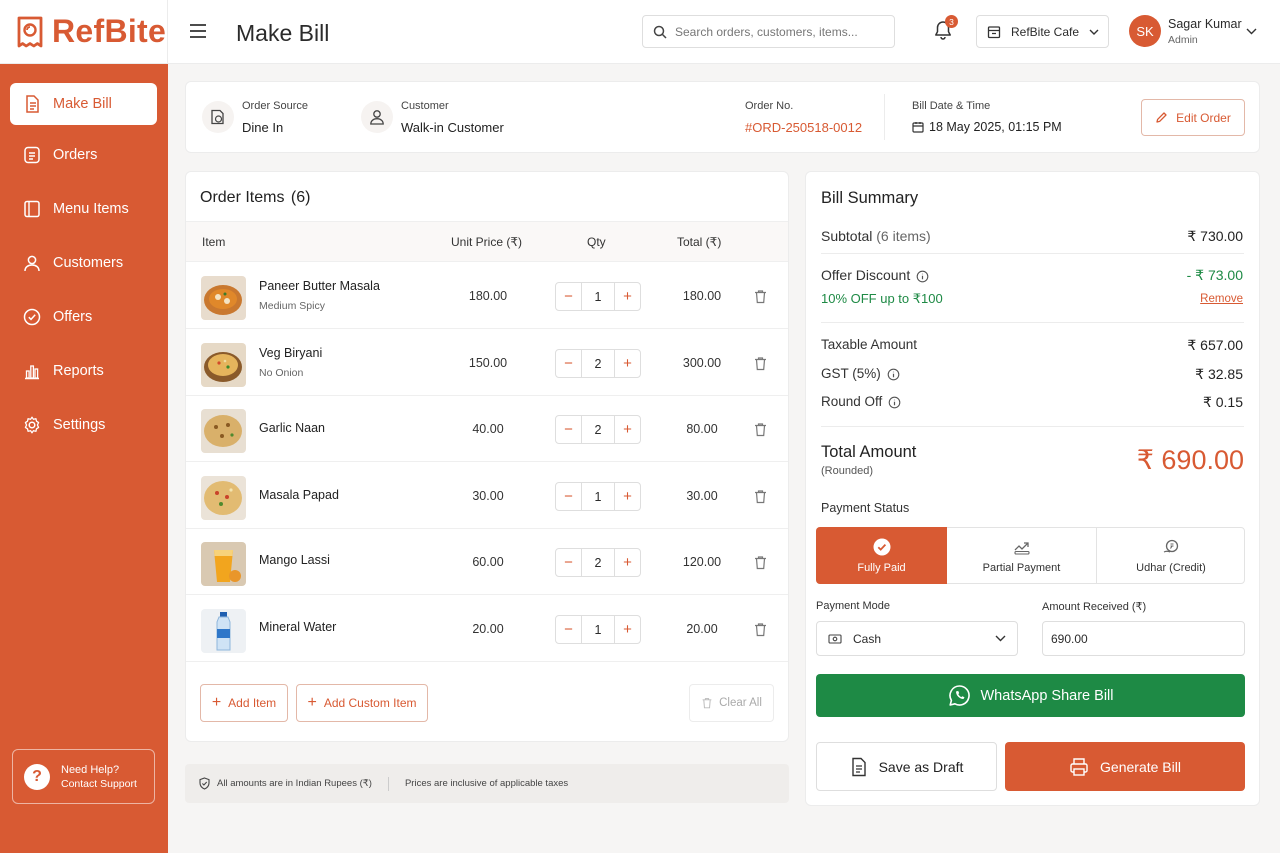 The width and height of the screenshot is (1280, 853). I want to click on generate-bill-button: Generate Bill, so click(1125, 766).